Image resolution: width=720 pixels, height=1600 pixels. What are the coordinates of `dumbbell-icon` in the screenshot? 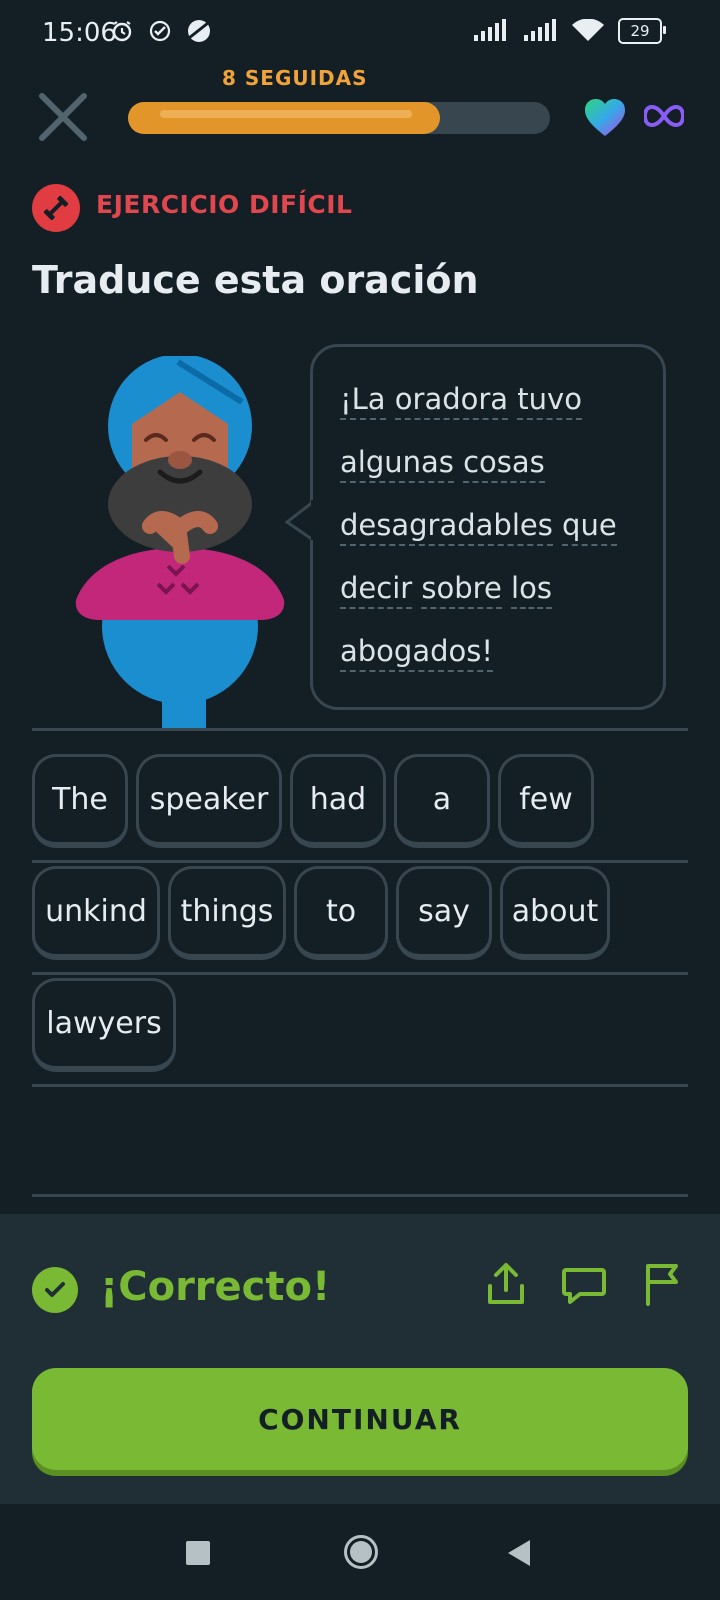 It's located at (56, 208).